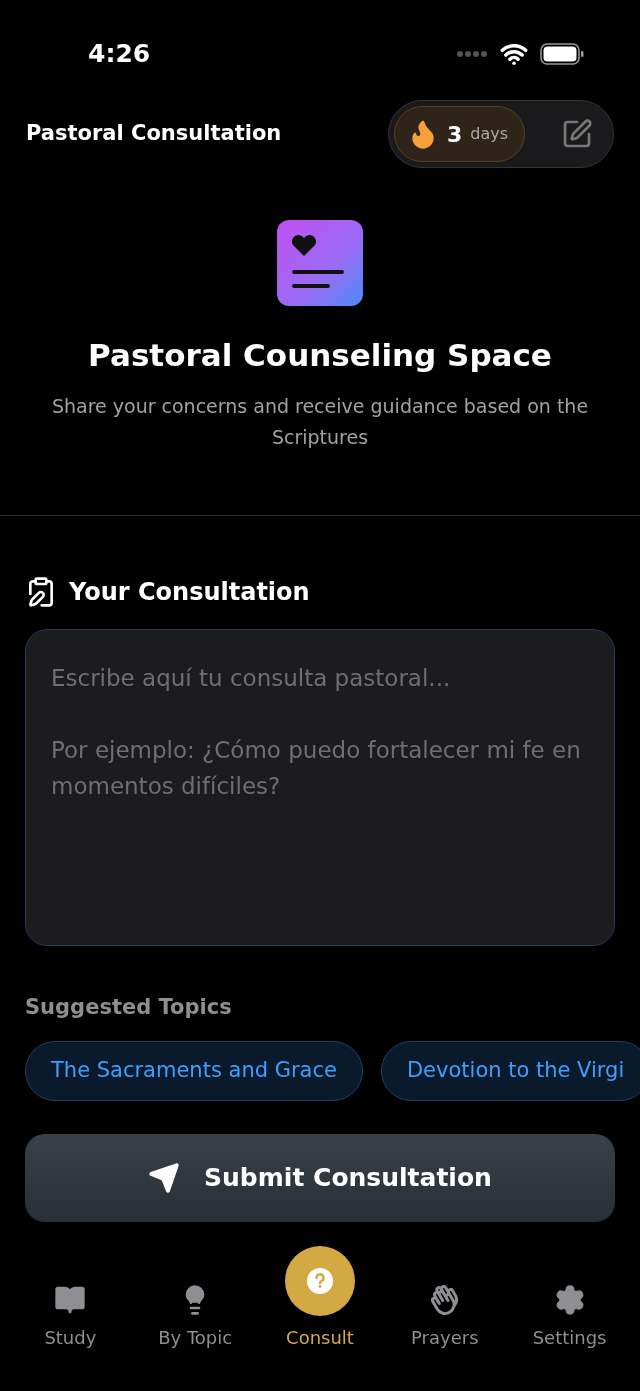  I want to click on signal-icon, so click(472, 54).